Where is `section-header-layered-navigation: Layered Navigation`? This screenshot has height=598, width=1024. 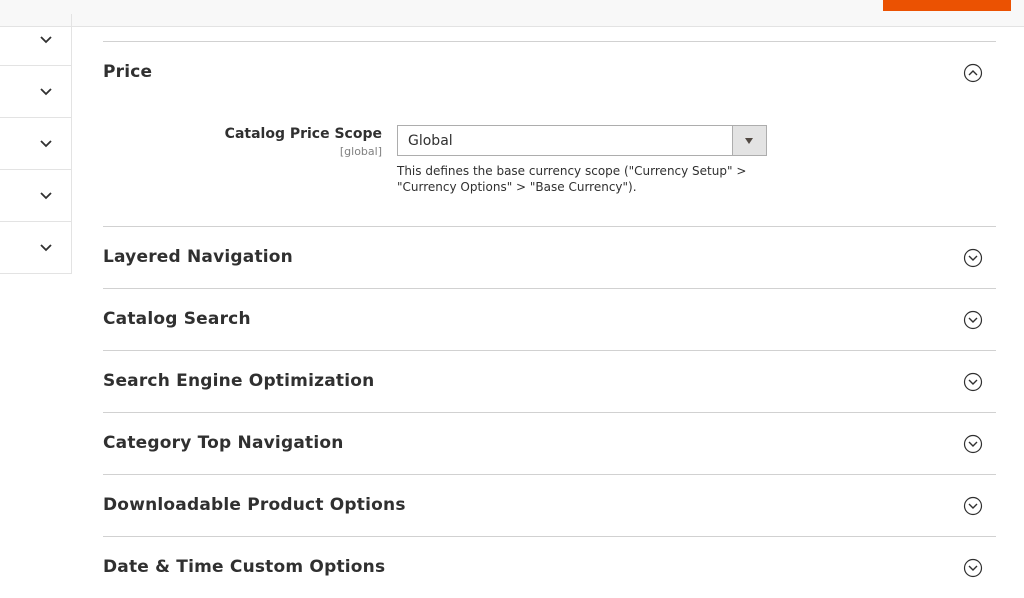
section-header-layered-navigation: Layered Navigation is located at coordinates (549, 257).